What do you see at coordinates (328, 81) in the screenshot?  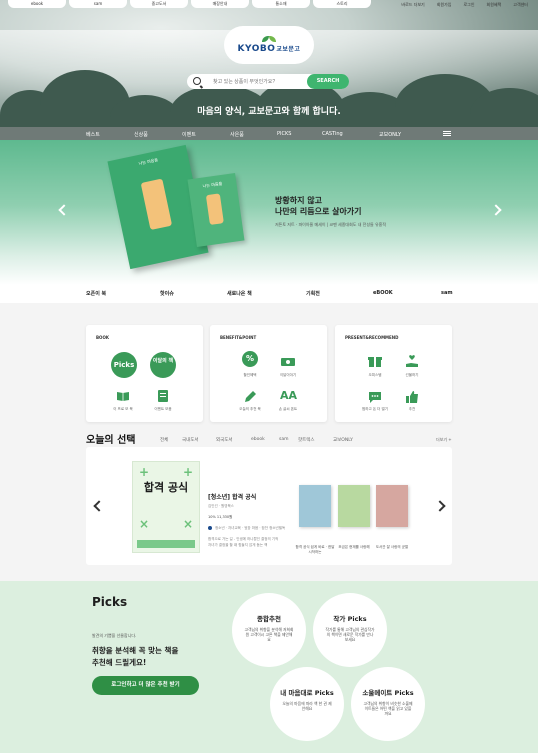 I see `search-button: SEARCH` at bounding box center [328, 81].